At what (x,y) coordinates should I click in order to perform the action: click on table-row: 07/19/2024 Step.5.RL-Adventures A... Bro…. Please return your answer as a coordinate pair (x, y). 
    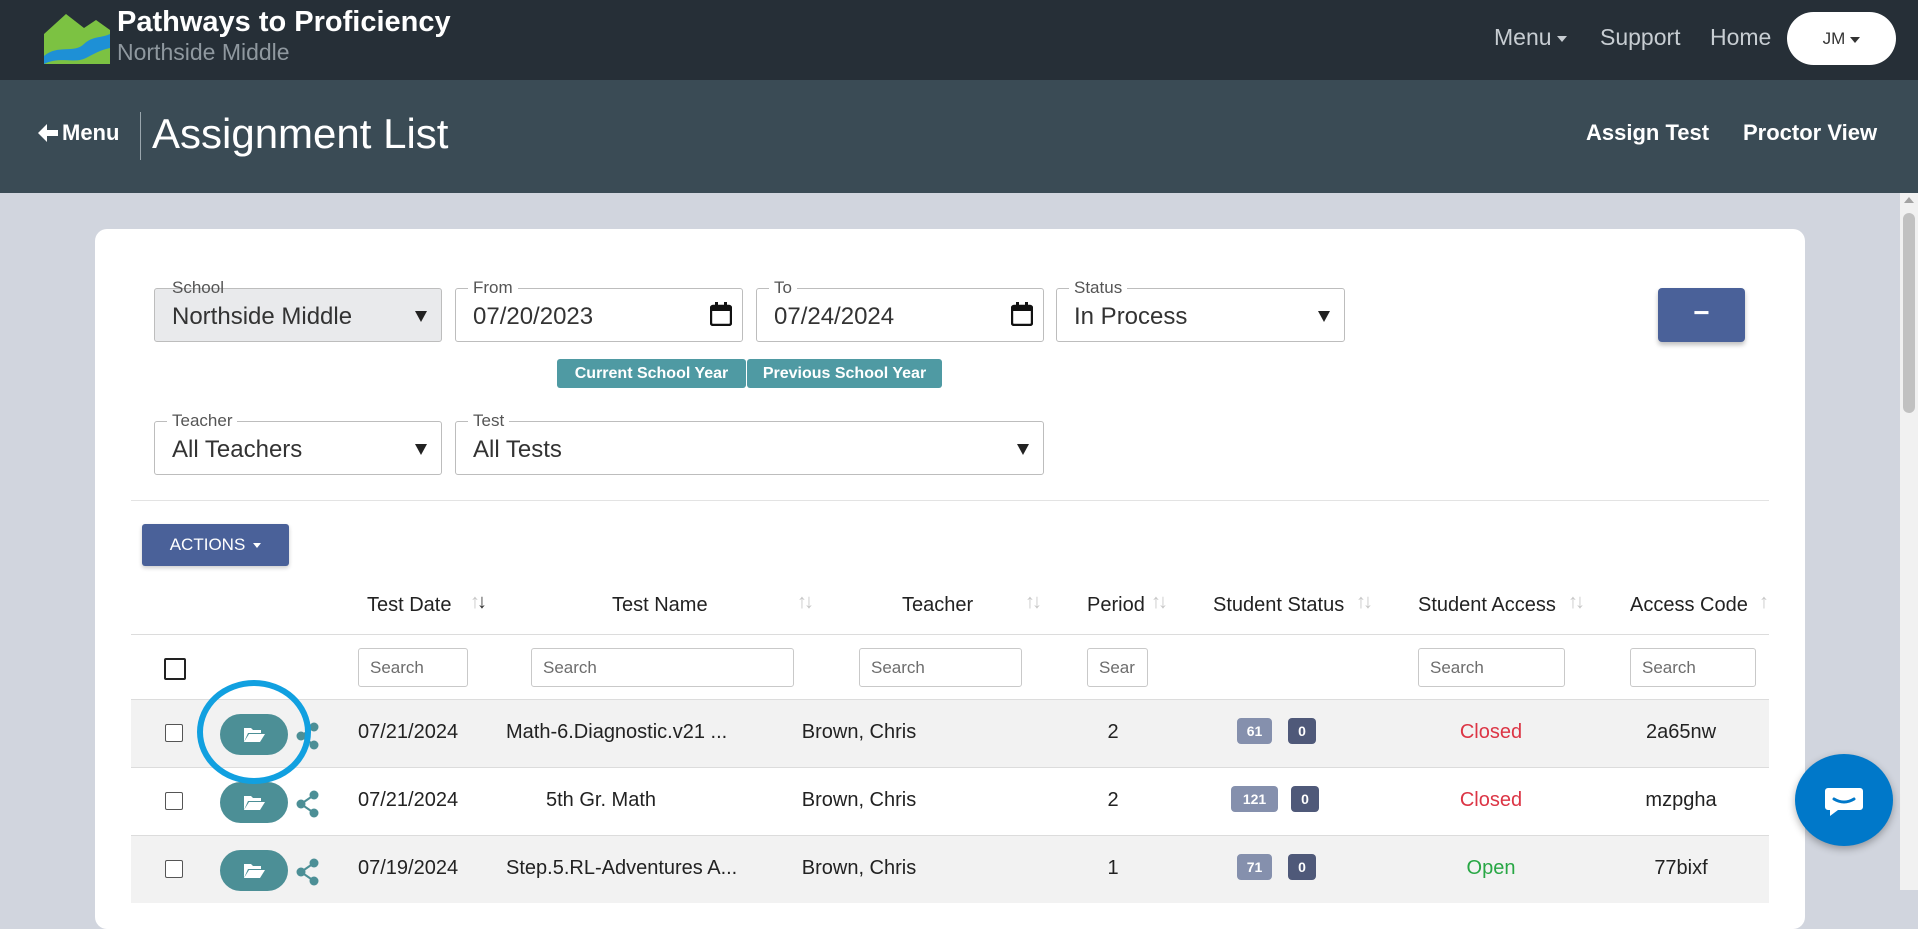
    Looking at the image, I should click on (950, 869).